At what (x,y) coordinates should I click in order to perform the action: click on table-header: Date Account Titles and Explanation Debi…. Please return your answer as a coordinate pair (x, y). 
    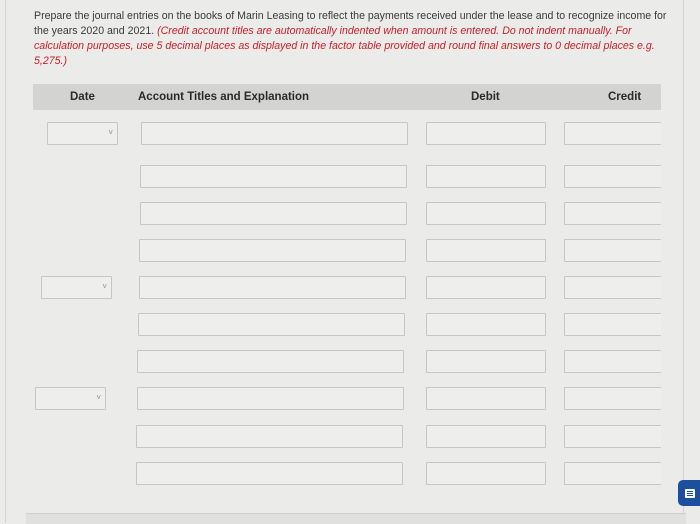
    Looking at the image, I should click on (347, 97).